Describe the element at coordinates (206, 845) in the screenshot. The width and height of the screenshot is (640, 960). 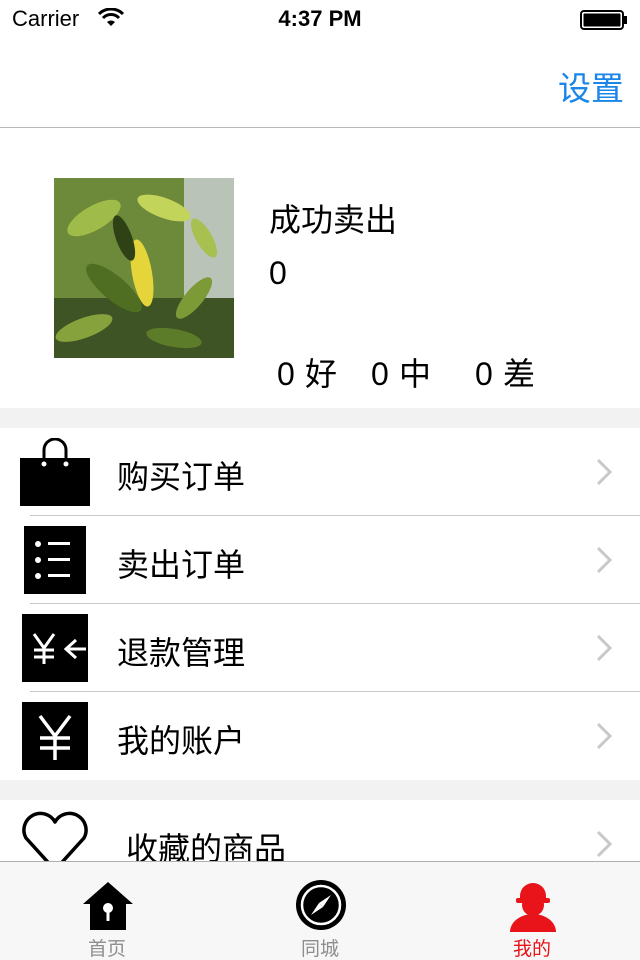
I see `menu-item-label: 收藏的商品` at that location.